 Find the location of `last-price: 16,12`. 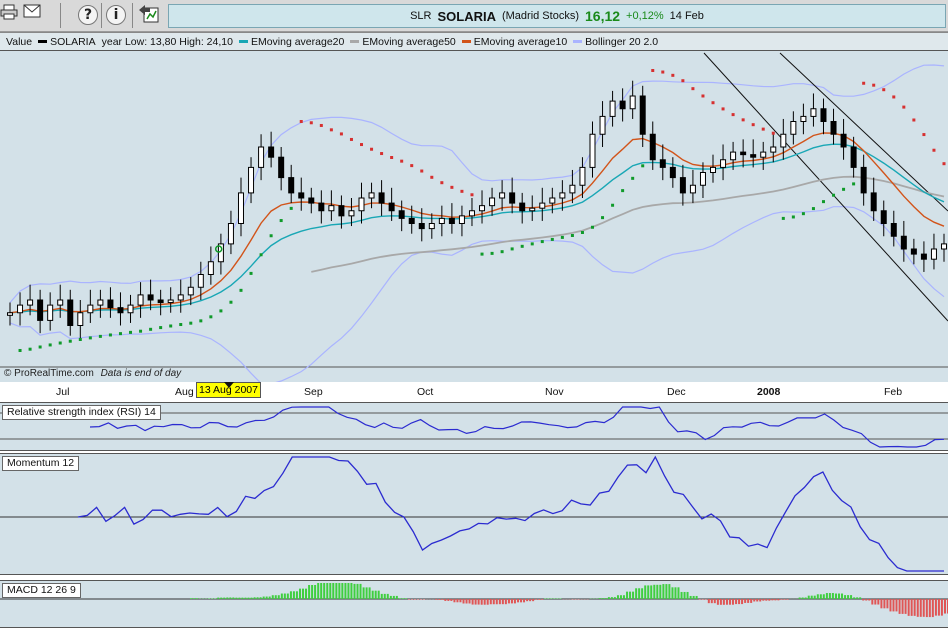

last-price: 16,12 is located at coordinates (603, 16).